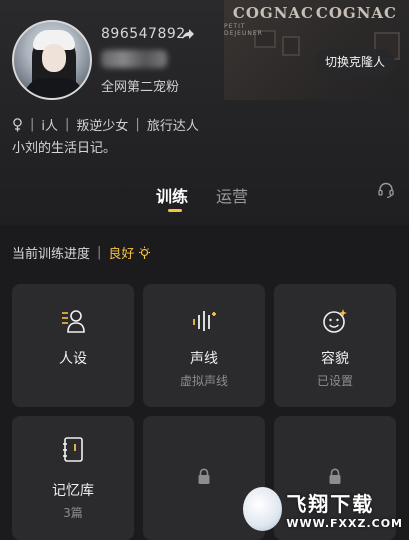 The width and height of the screenshot is (409, 540). What do you see at coordinates (203, 381) in the screenshot?
I see `card-subtitle: 虚拟声线` at bounding box center [203, 381].